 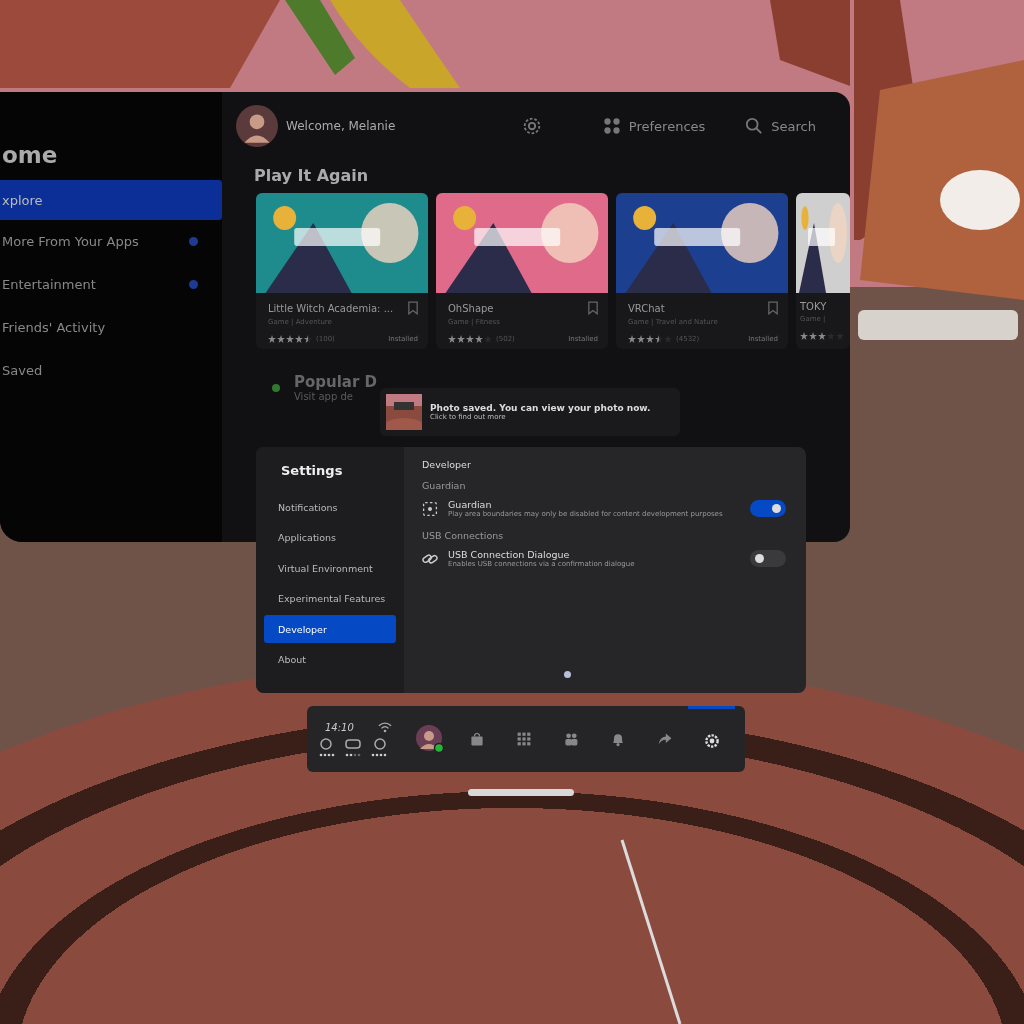 I want to click on settings-title: Settings, so click(x=312, y=470).